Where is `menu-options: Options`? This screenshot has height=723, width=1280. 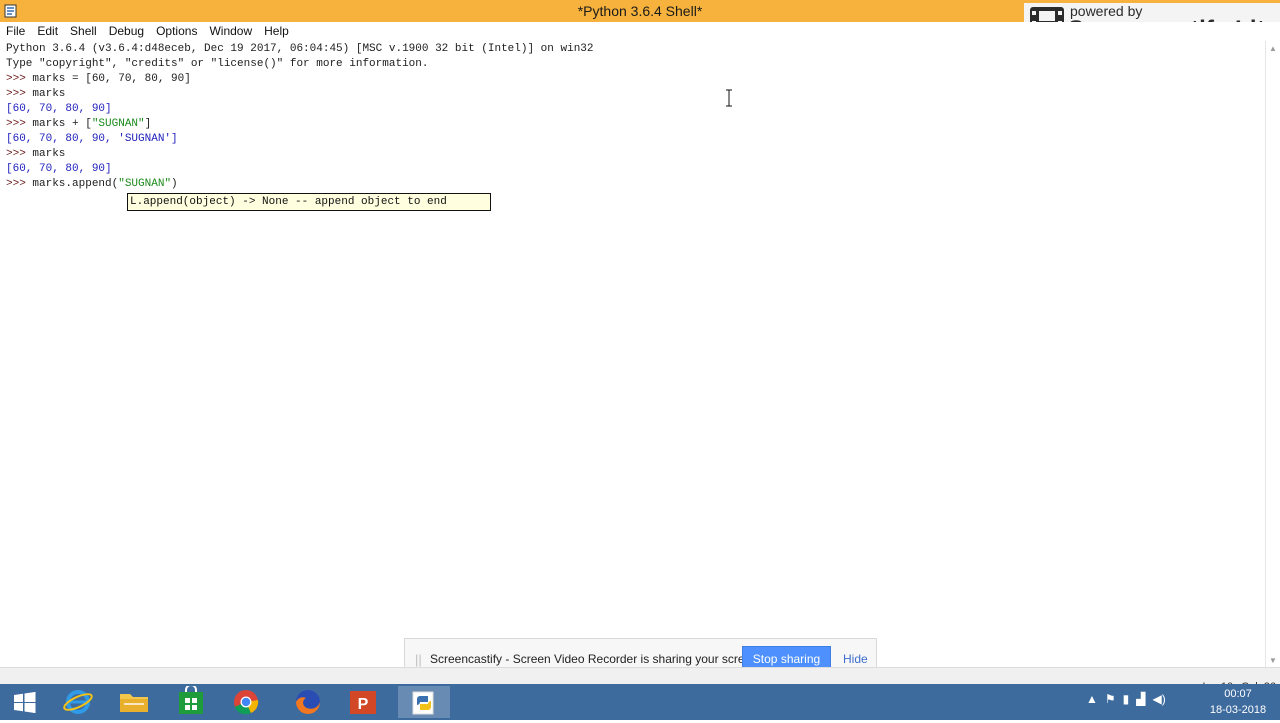
menu-options: Options is located at coordinates (176, 31).